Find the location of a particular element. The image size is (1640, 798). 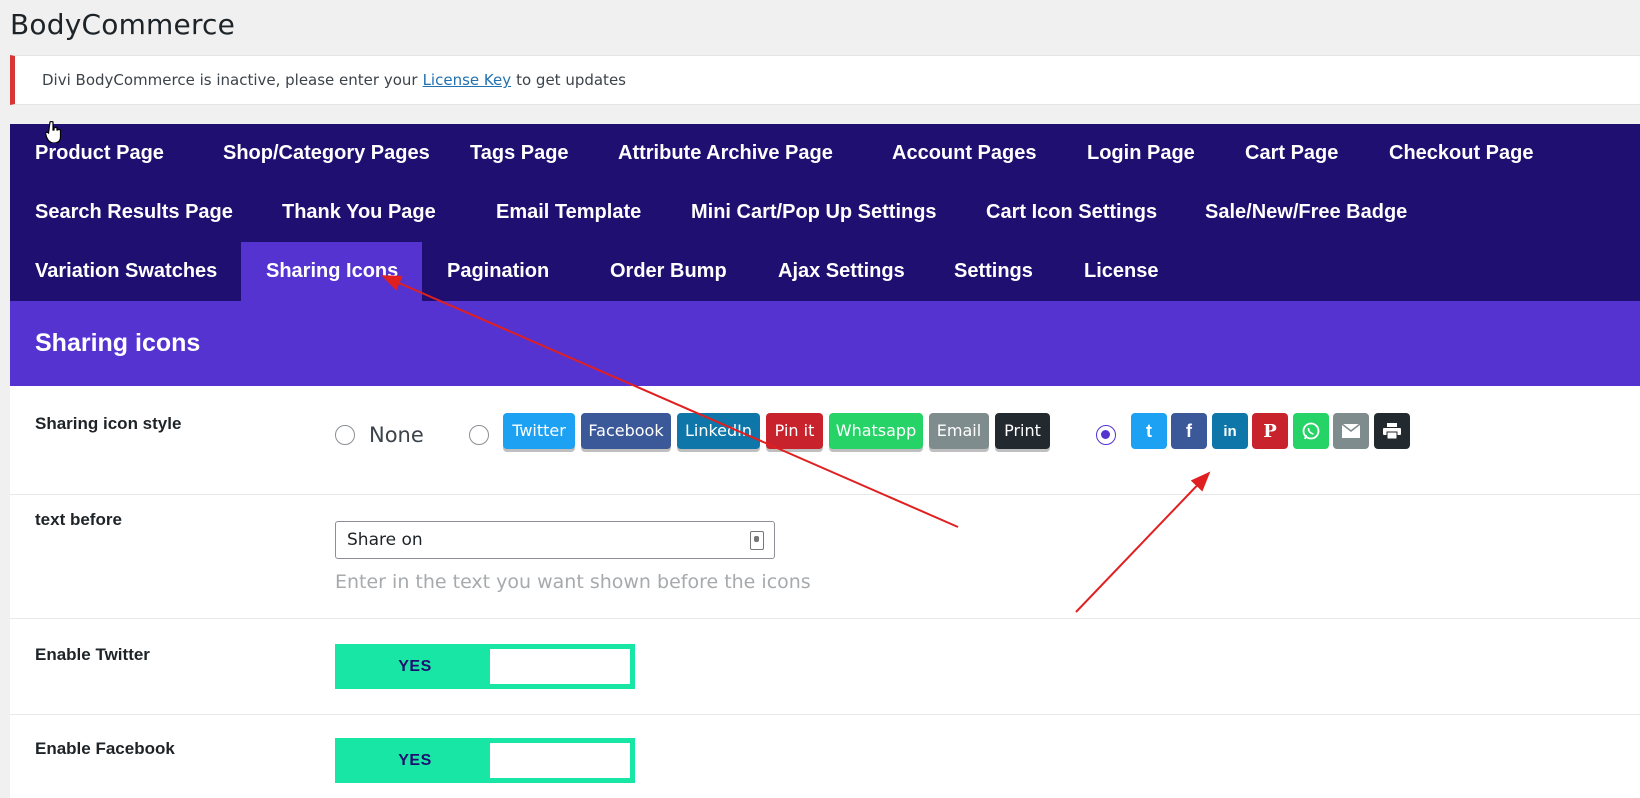

license-key-link: License Key is located at coordinates (467, 80).